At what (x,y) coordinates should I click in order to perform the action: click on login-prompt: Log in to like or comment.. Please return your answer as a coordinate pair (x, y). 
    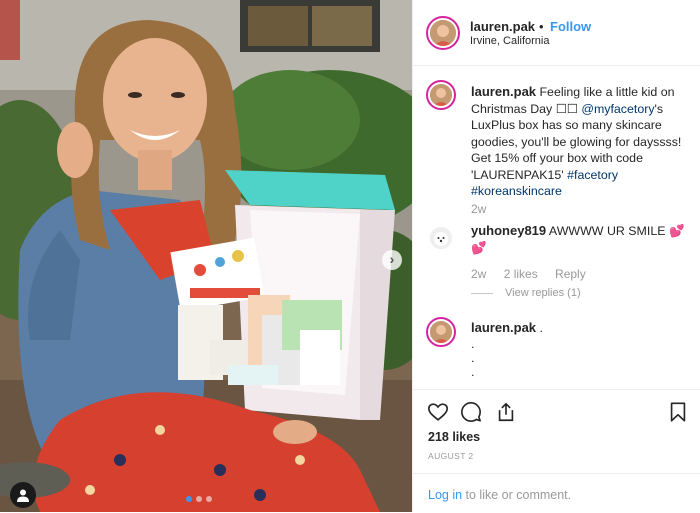
    Looking at the image, I should click on (556, 493).